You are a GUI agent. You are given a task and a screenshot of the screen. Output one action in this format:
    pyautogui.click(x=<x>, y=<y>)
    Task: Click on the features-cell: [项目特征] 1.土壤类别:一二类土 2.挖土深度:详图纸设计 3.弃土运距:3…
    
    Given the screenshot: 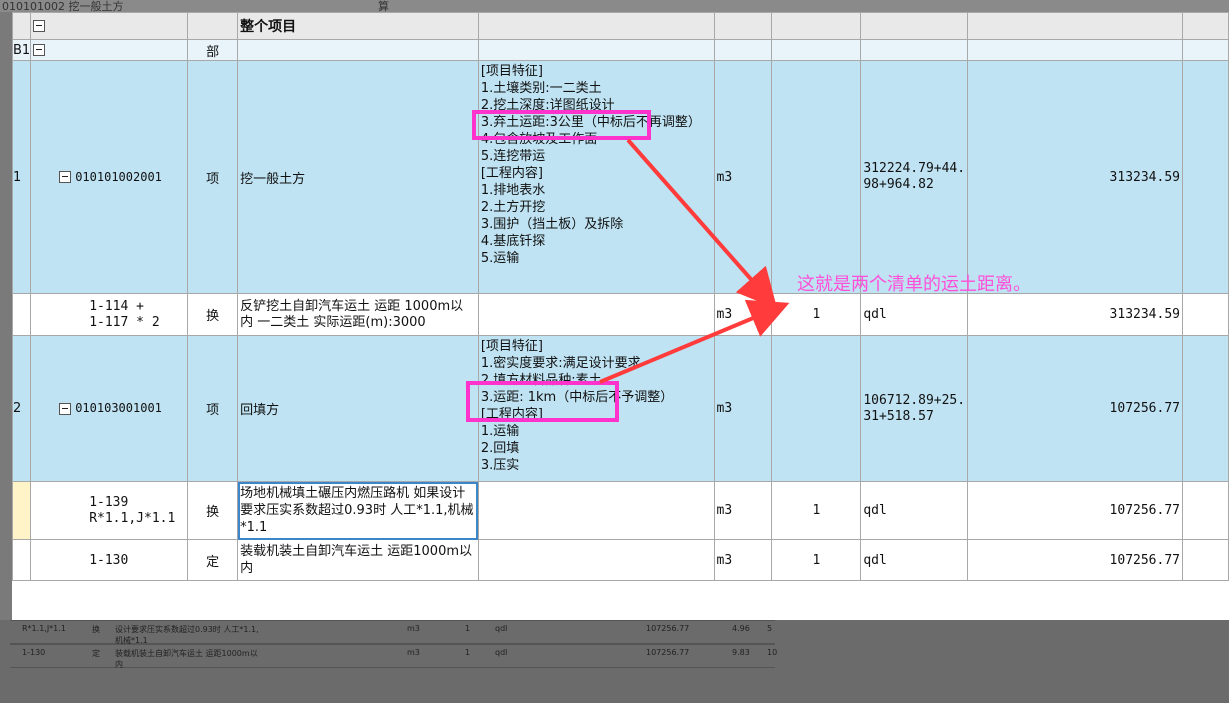 What is the action you would take?
    pyautogui.click(x=596, y=177)
    